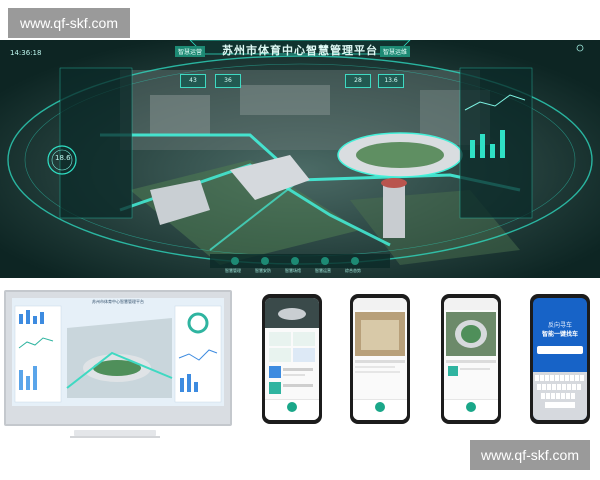 Image resolution: width=600 pixels, height=480 pixels. What do you see at coordinates (559, 334) in the screenshot?
I see `phone-4-subtitle: 智能一键找车` at bounding box center [559, 334].